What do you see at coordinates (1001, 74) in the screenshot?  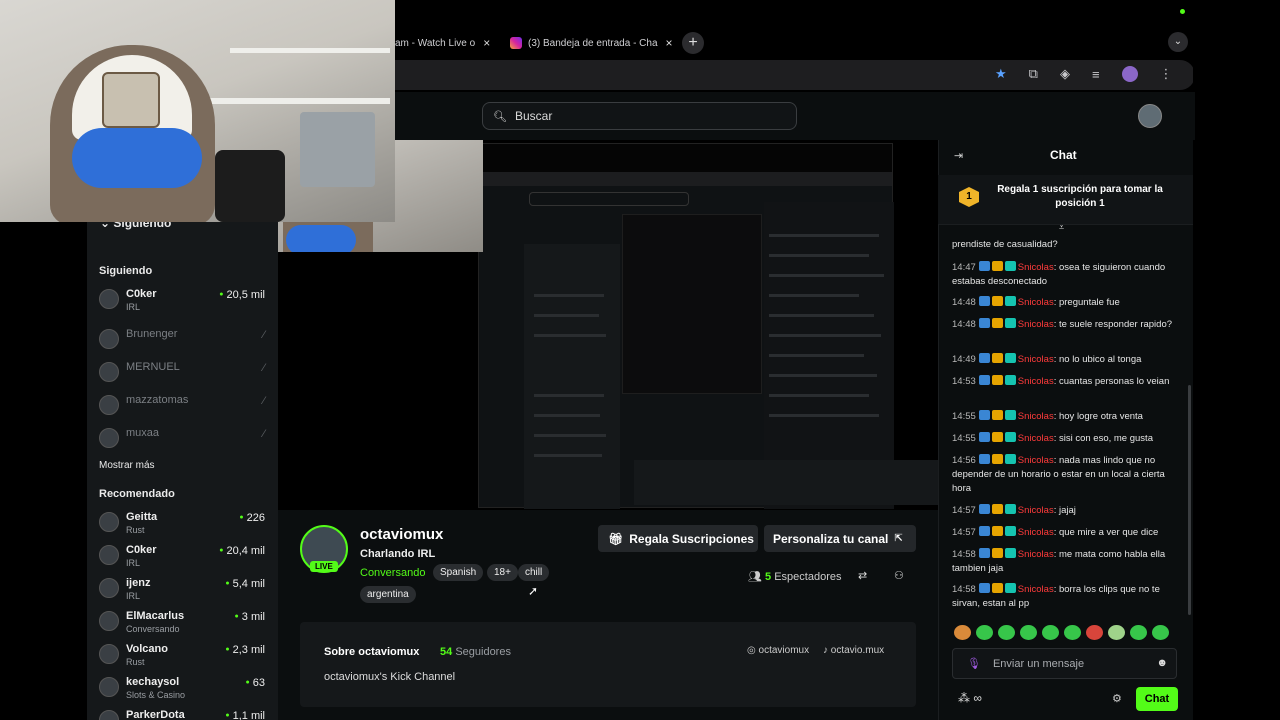 I see `bookmark-star-icon: ★` at bounding box center [1001, 74].